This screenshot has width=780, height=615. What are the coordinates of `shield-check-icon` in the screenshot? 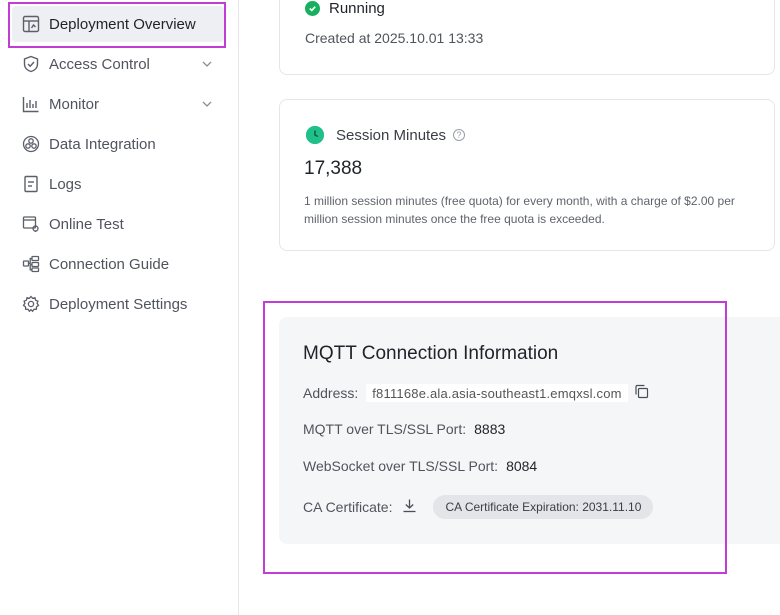 It's located at (31, 64).